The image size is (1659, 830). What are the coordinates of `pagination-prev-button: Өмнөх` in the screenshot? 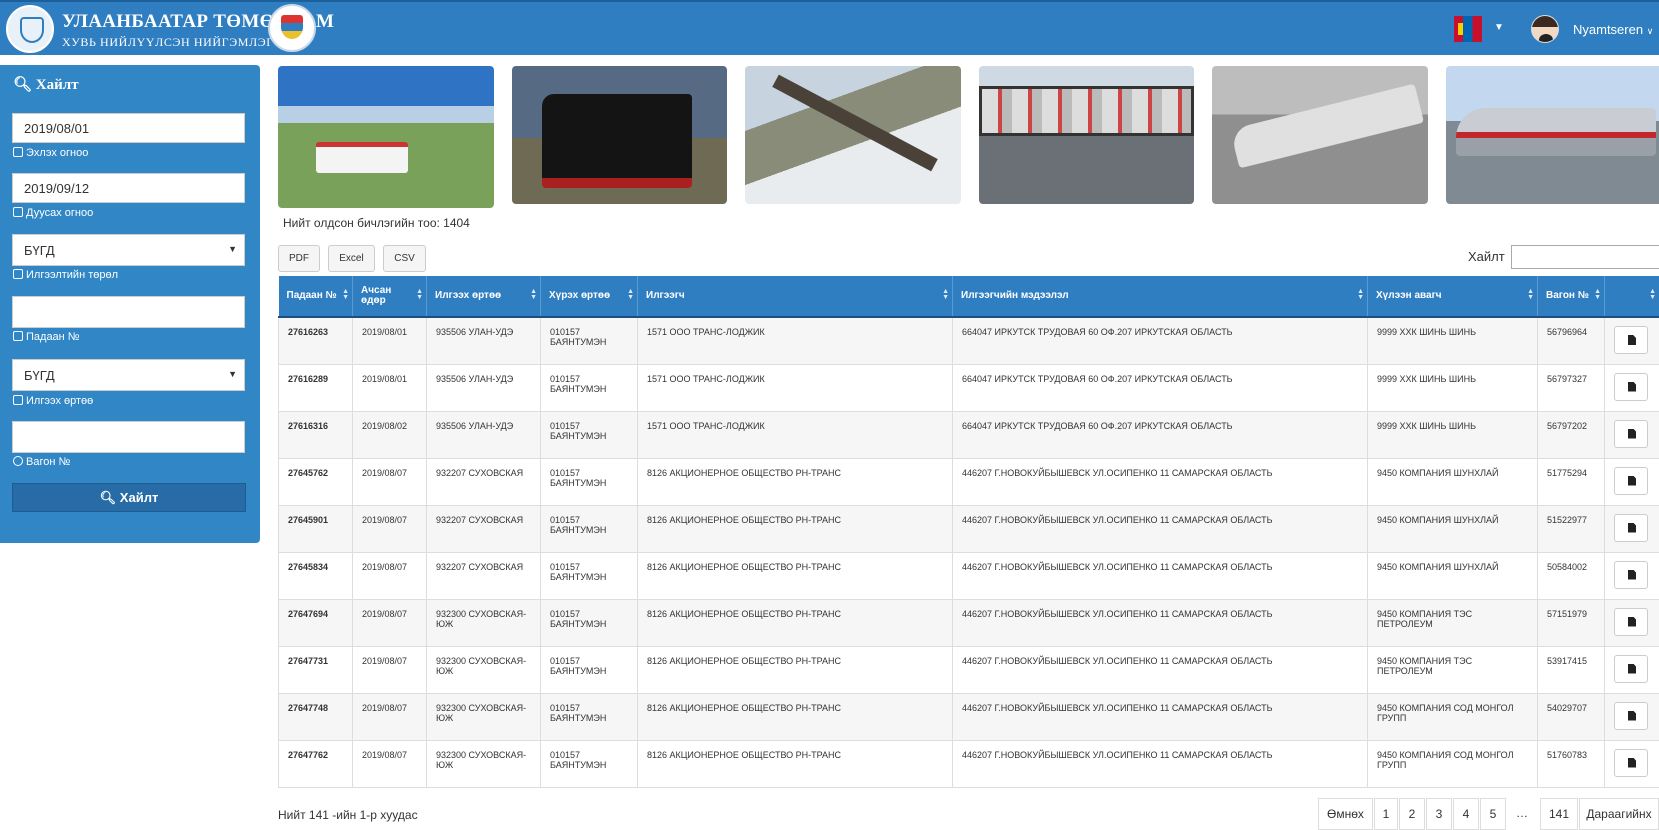 It's located at (1345, 814).